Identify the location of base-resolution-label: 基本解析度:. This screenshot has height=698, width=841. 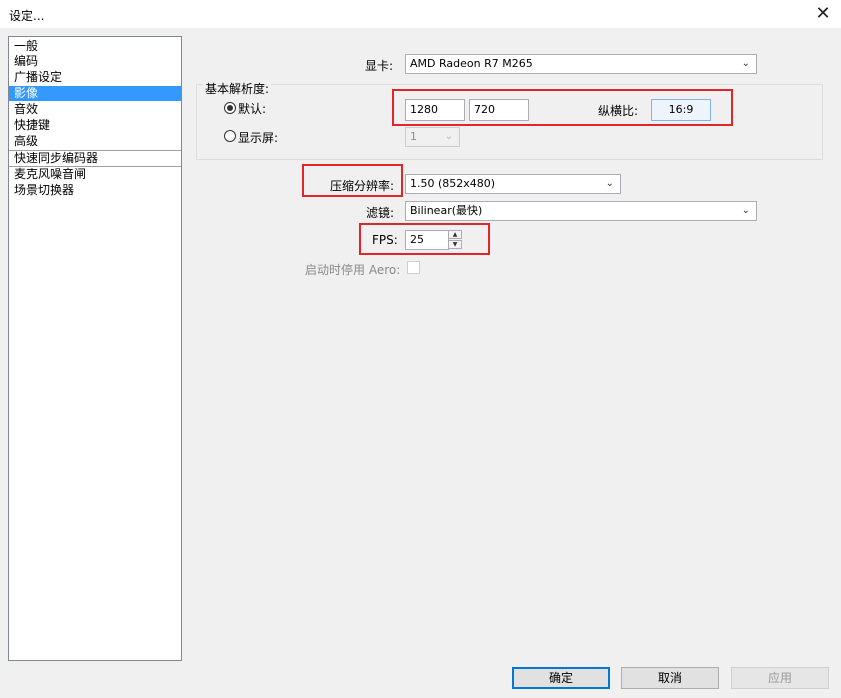
(237, 88).